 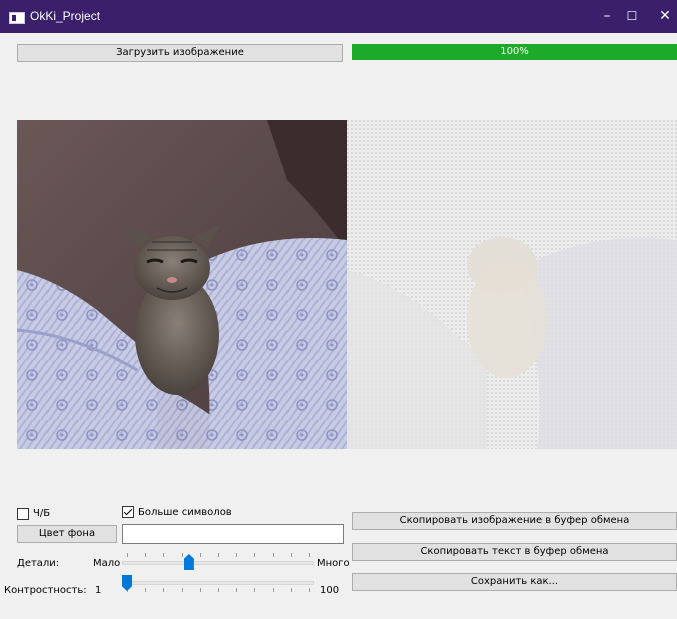 What do you see at coordinates (128, 512) in the screenshot?
I see `more-symbols-checkbox` at bounding box center [128, 512].